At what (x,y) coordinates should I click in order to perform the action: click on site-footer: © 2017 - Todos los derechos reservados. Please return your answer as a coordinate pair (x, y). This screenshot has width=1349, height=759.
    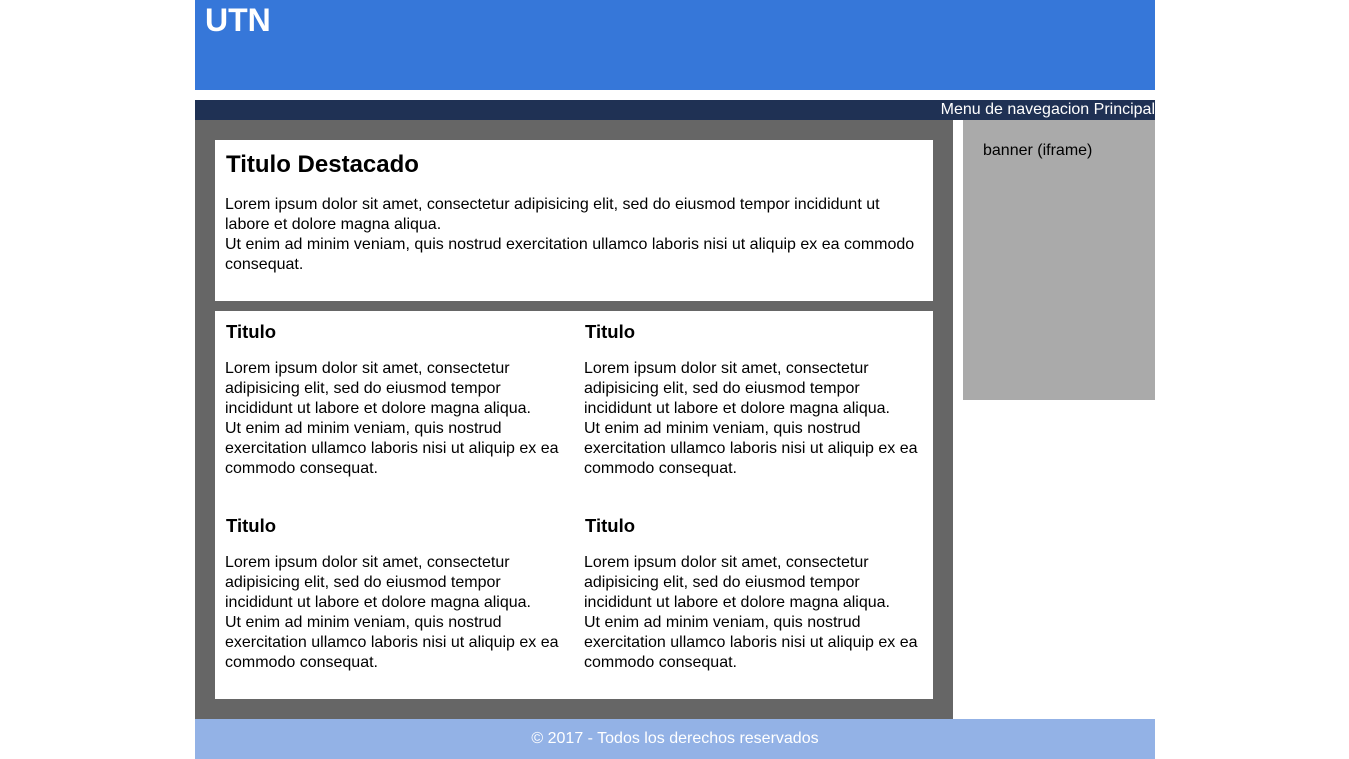
    Looking at the image, I should click on (675, 739).